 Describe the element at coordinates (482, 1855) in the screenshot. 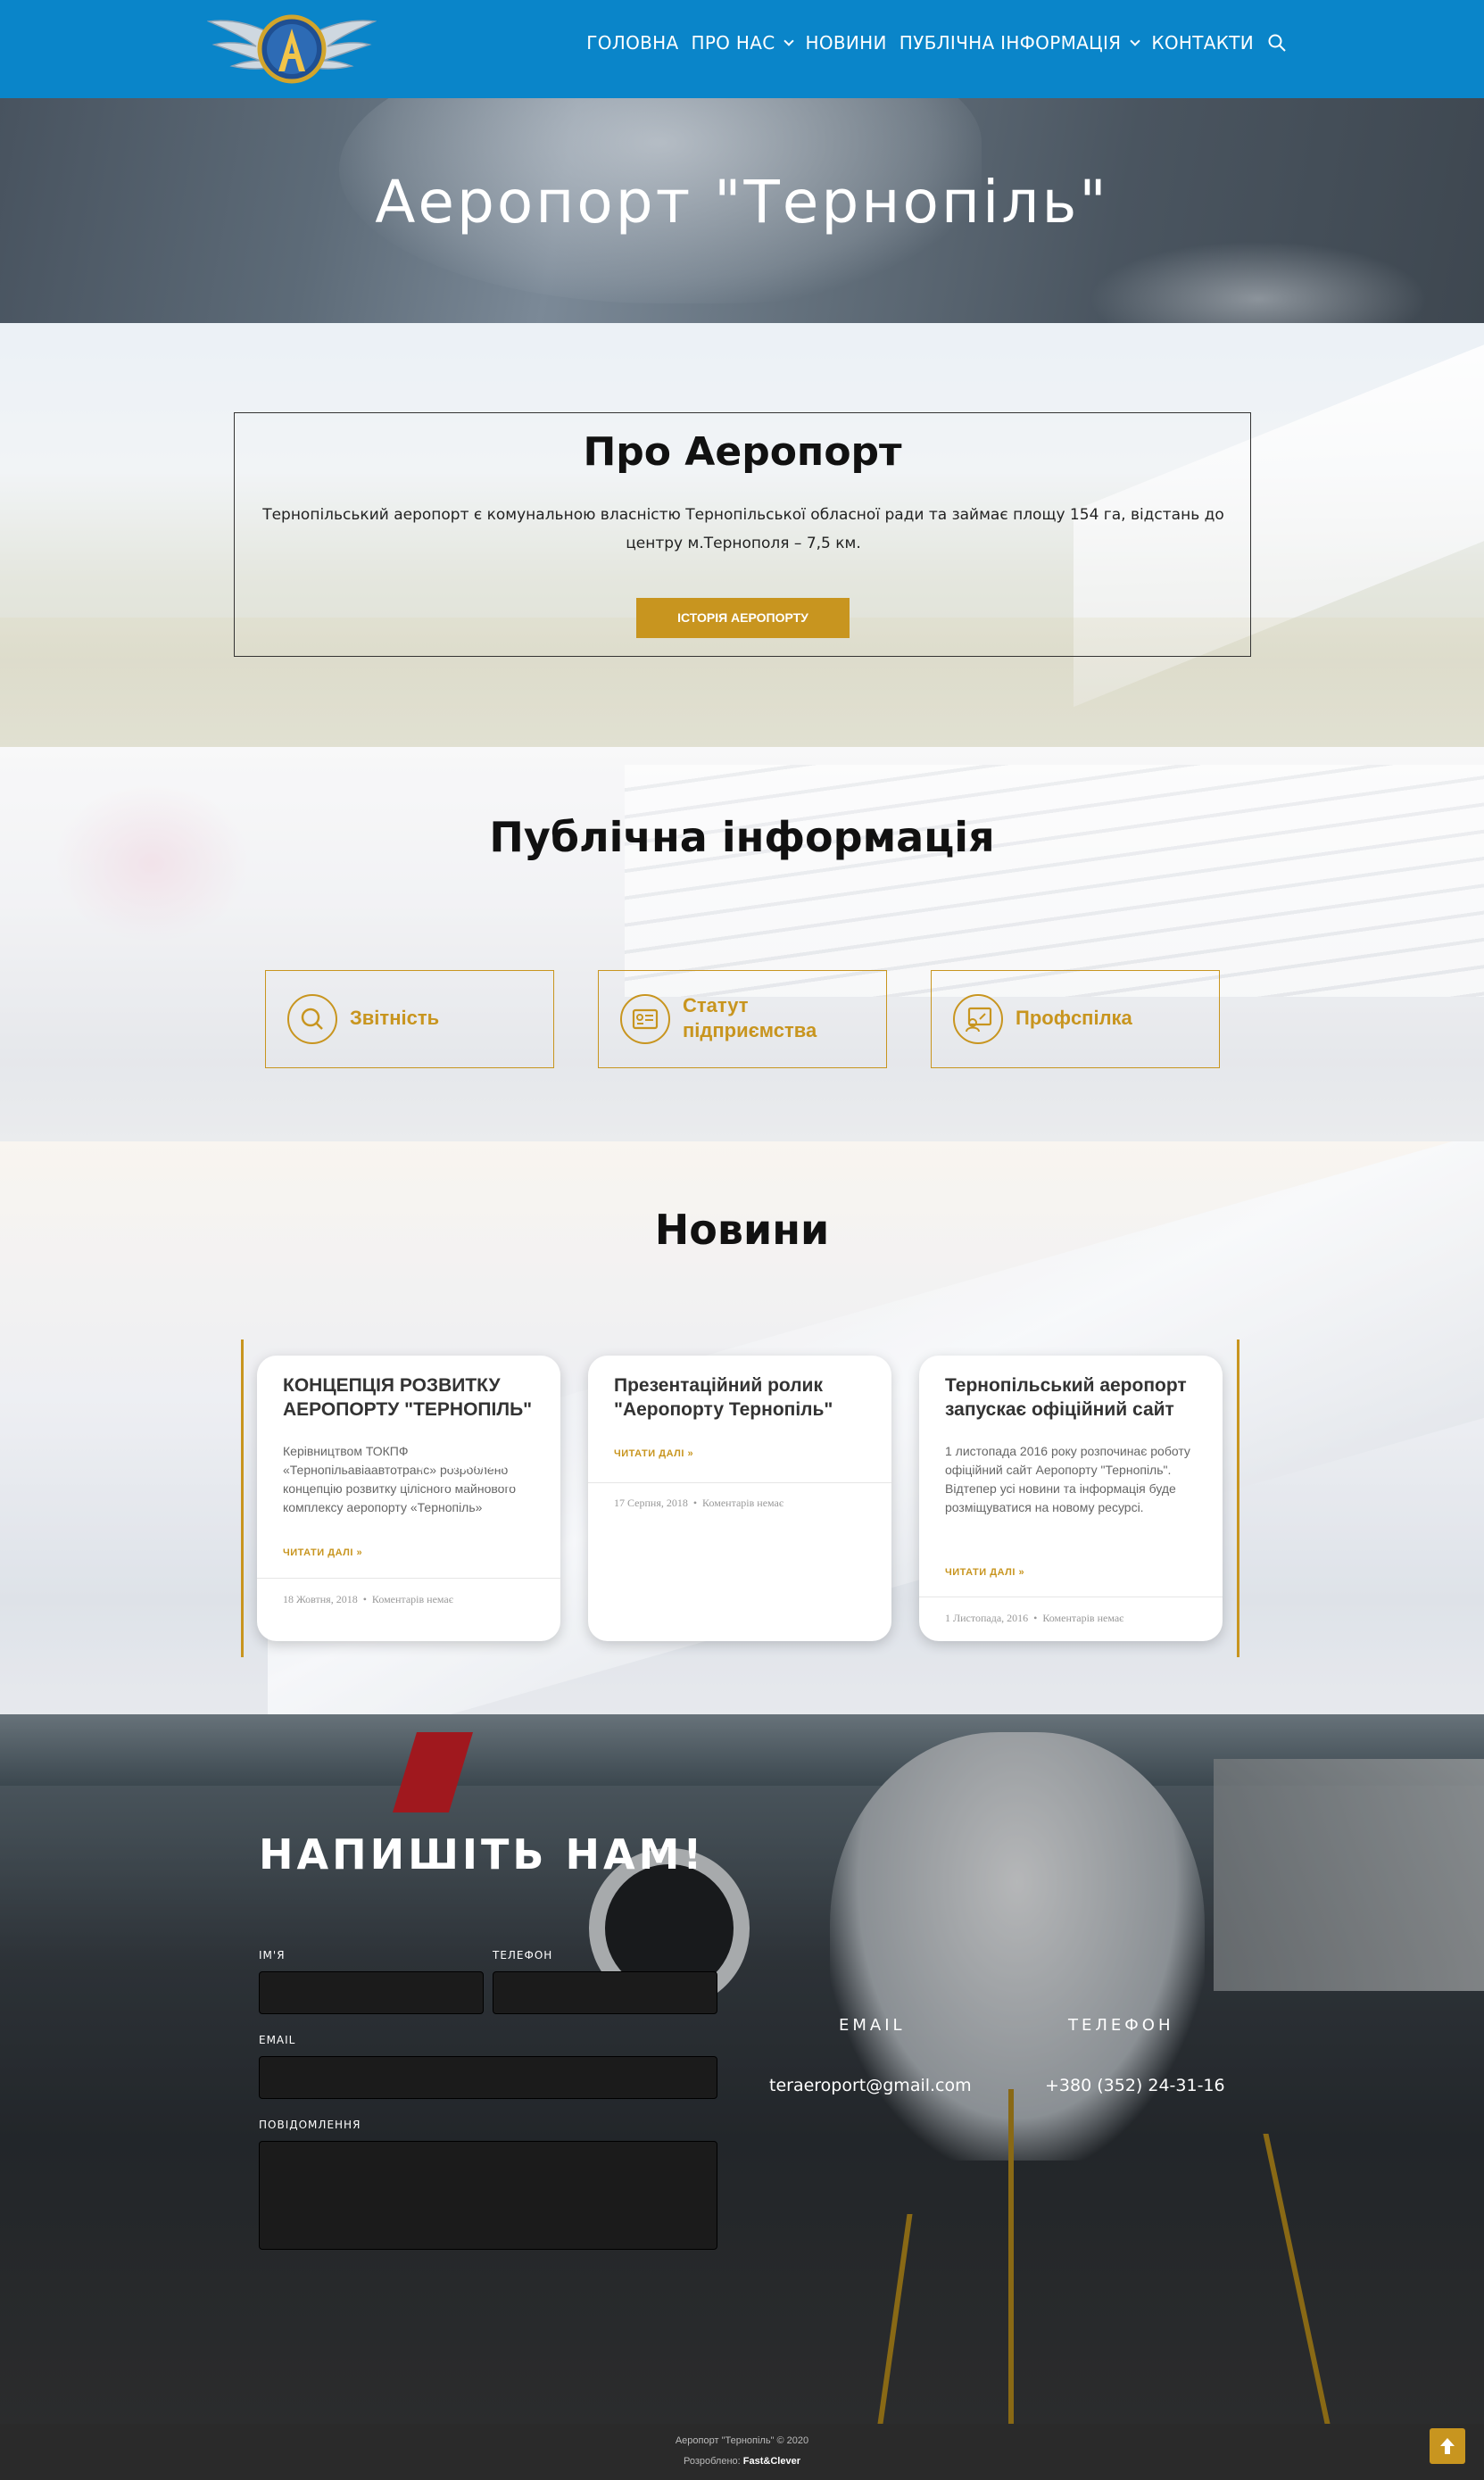

I see `contact-form-title: НАПИШІТЬ НАМ!` at that location.